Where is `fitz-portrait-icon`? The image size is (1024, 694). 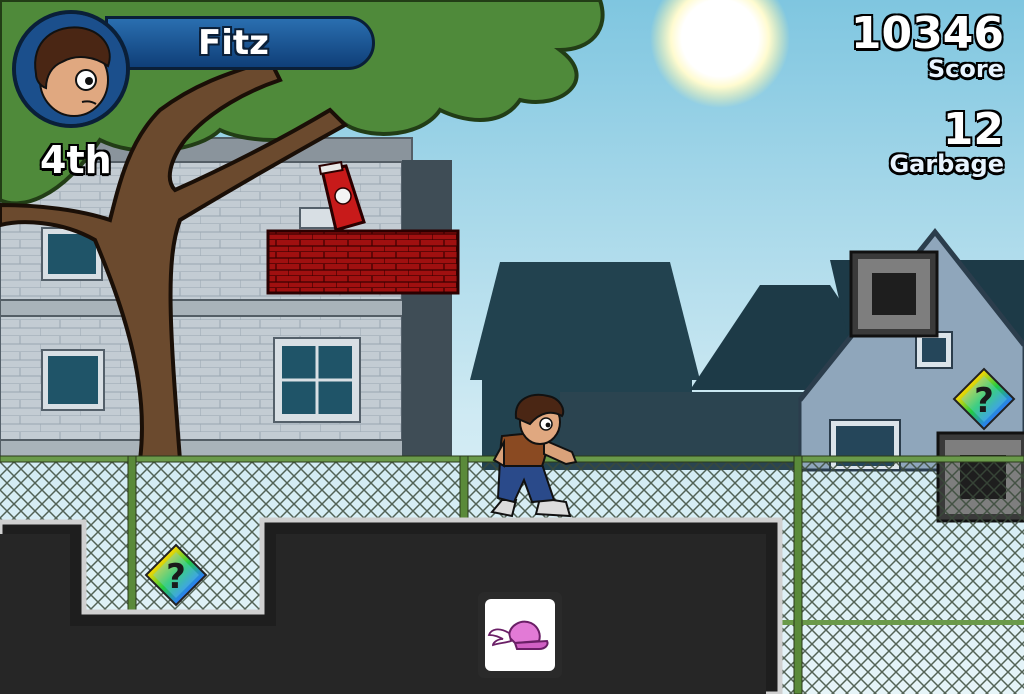
fitz-portrait-icon is located at coordinates (71, 69).